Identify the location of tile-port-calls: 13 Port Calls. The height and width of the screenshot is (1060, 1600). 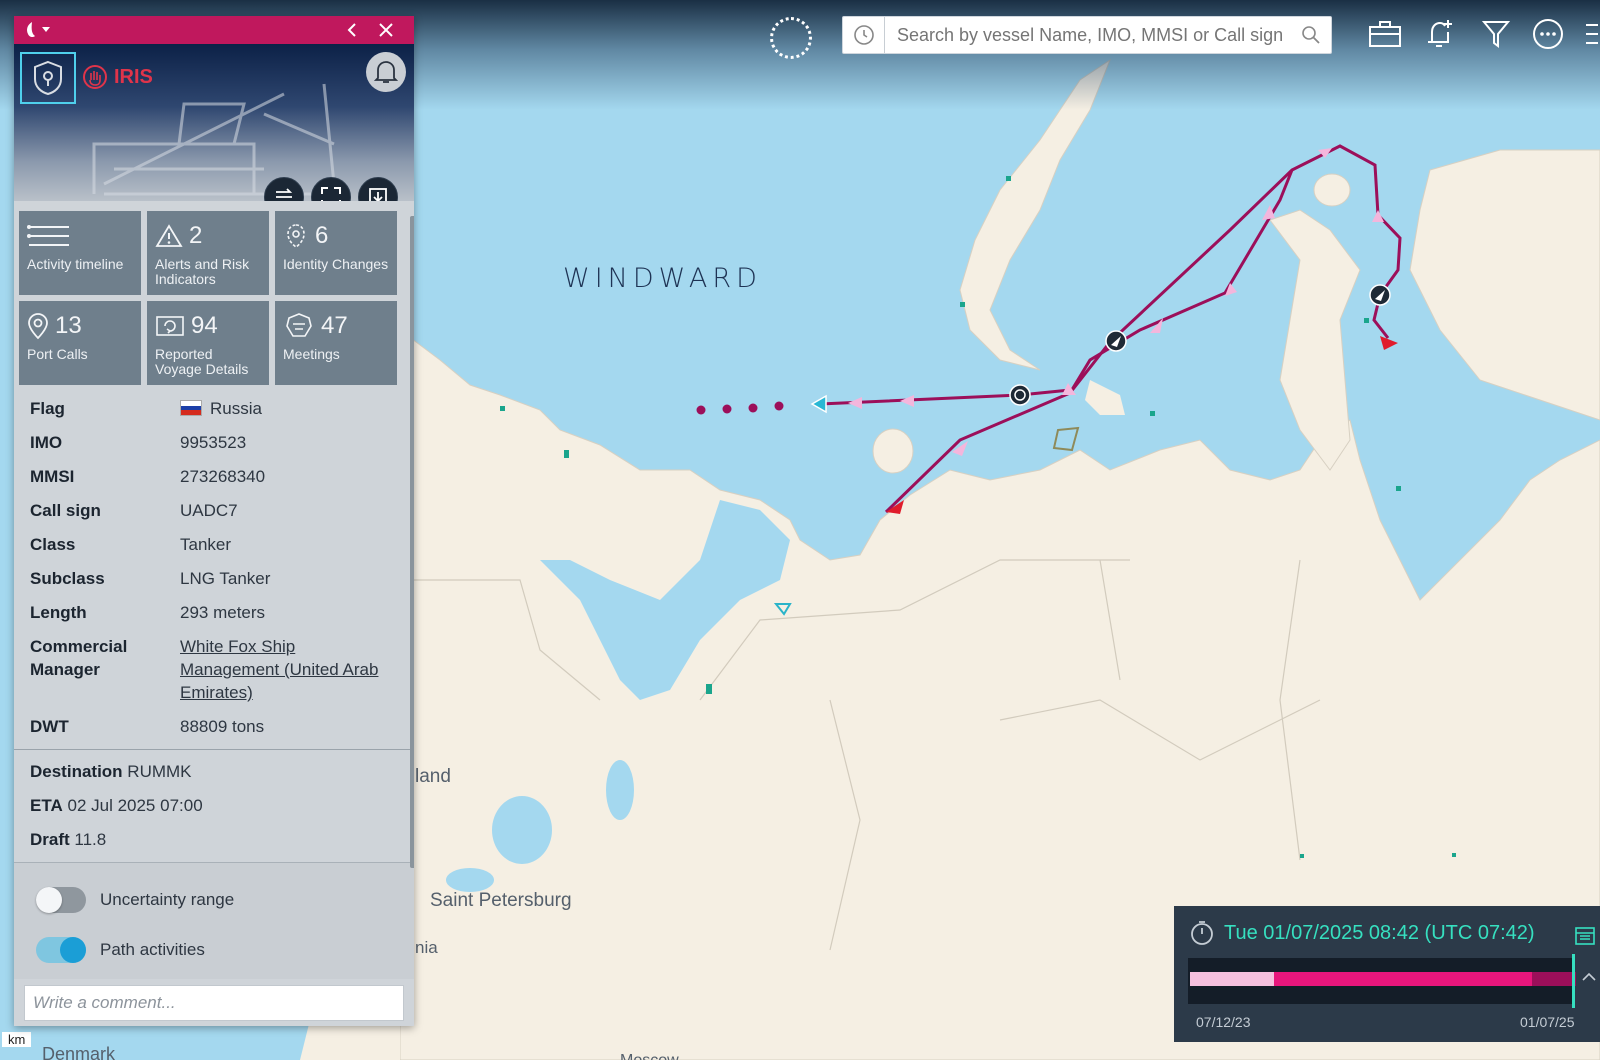
(80, 343).